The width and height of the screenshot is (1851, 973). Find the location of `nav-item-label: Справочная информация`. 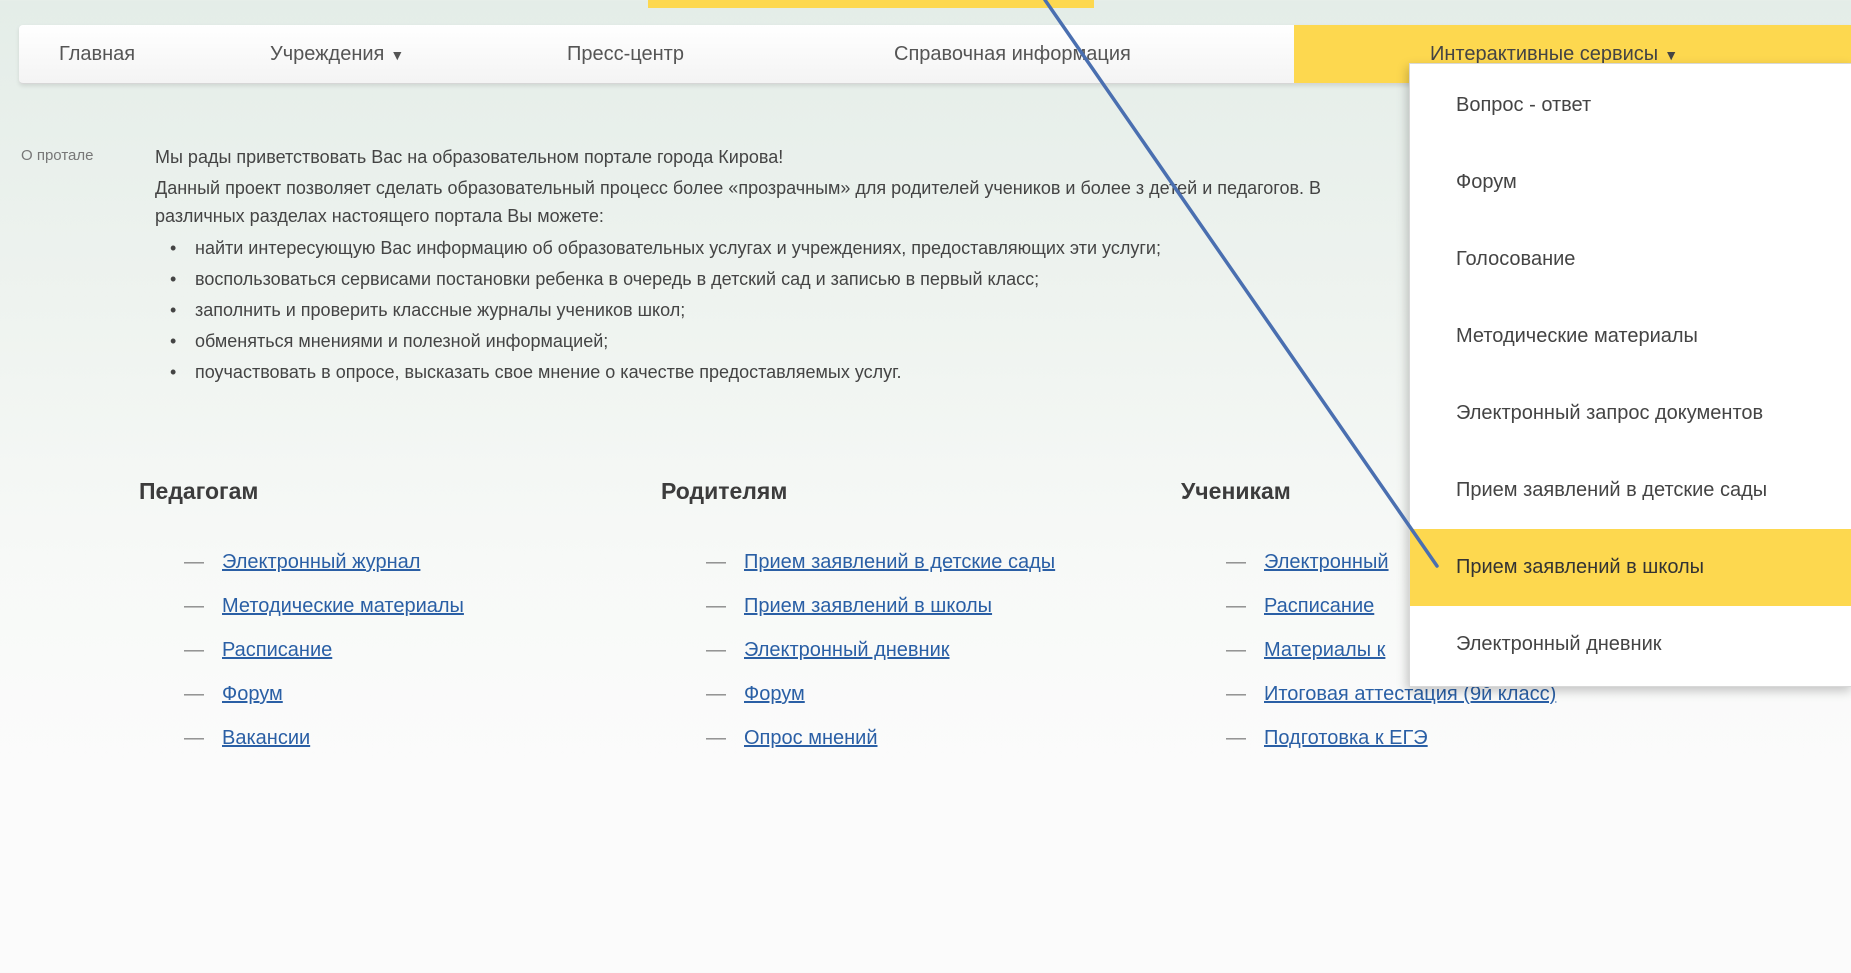

nav-item-label: Справочная информация is located at coordinates (1012, 54).